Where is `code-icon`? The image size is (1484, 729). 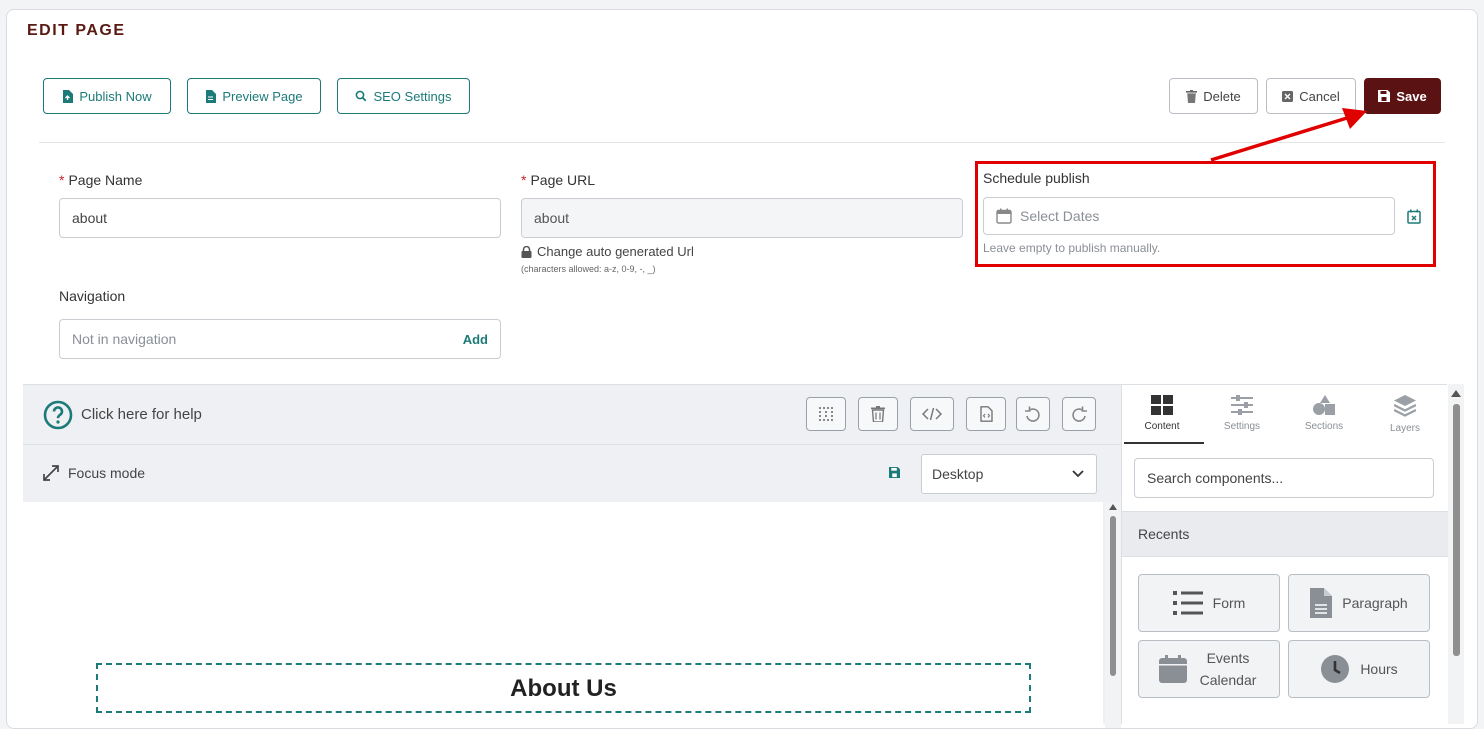
code-icon is located at coordinates (932, 414).